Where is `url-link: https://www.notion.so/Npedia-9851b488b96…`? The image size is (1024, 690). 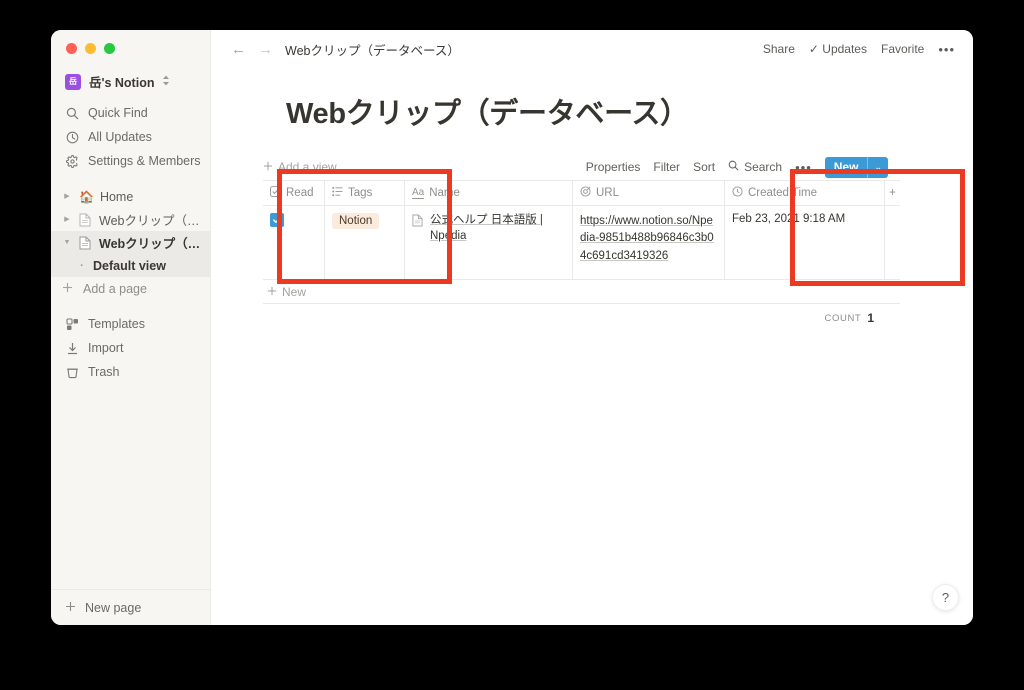 url-link: https://www.notion.so/Npedia-9851b488b96… is located at coordinates (647, 238).